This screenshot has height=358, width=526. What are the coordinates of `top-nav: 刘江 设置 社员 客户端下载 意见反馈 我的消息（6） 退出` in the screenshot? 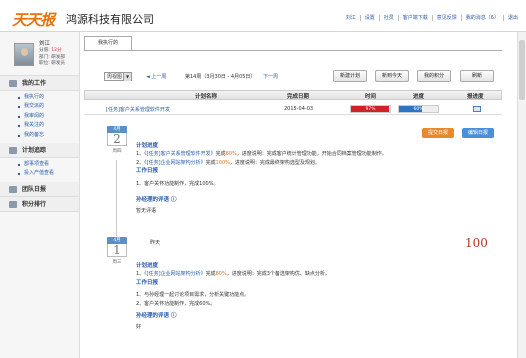 It's located at (432, 18).